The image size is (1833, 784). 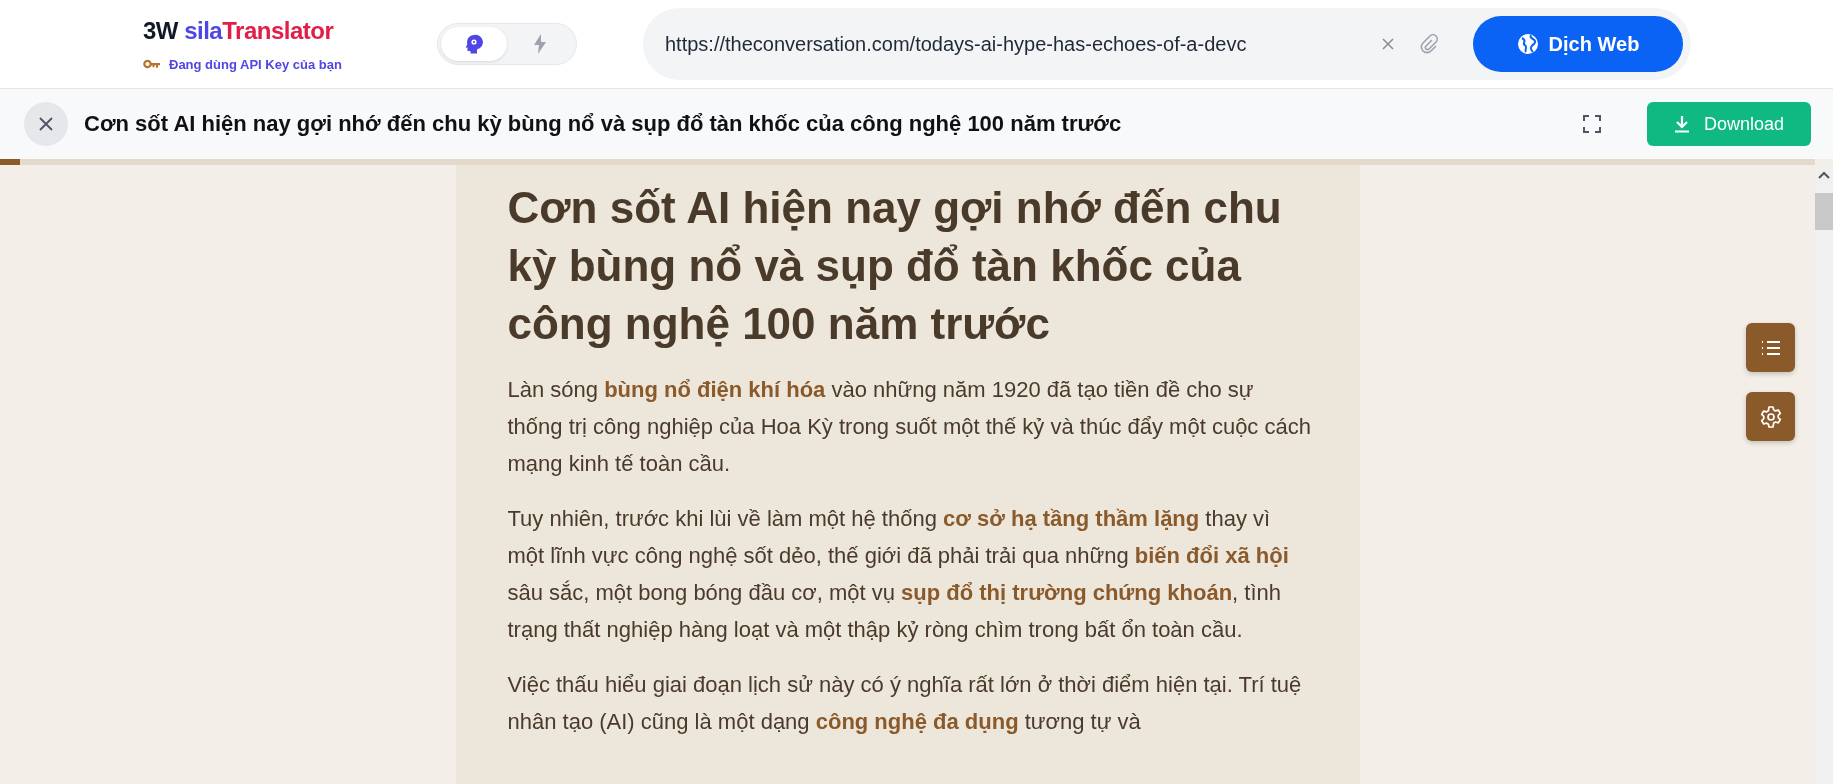 I want to click on close-button, so click(x=46, y=124).